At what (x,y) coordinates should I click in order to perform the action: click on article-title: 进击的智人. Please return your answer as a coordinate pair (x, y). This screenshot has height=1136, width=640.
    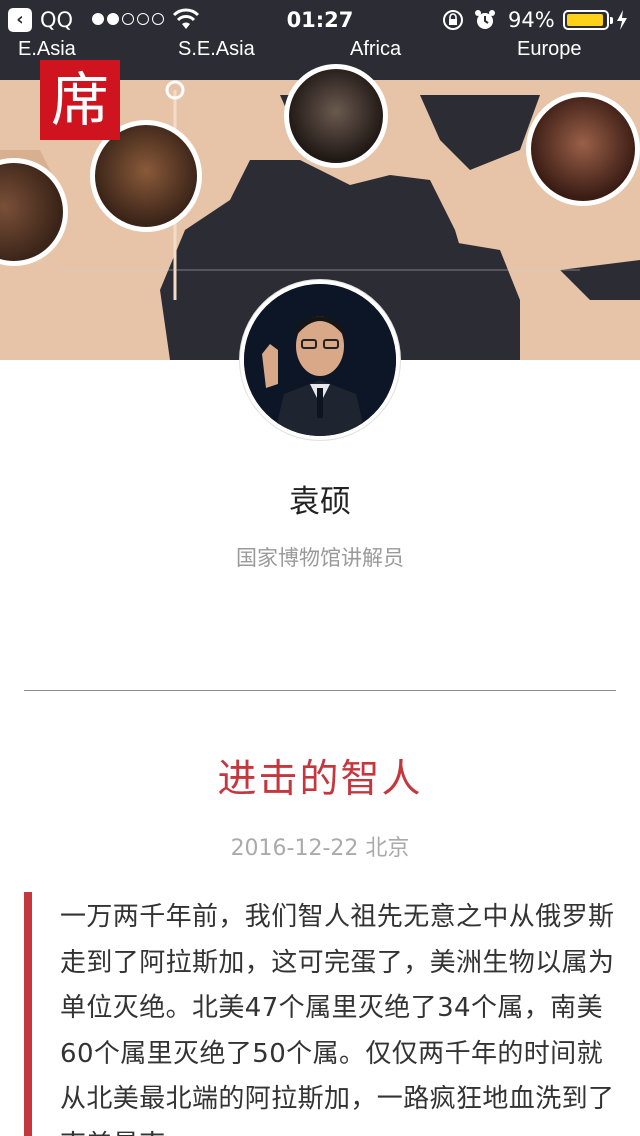
    Looking at the image, I should click on (320, 779).